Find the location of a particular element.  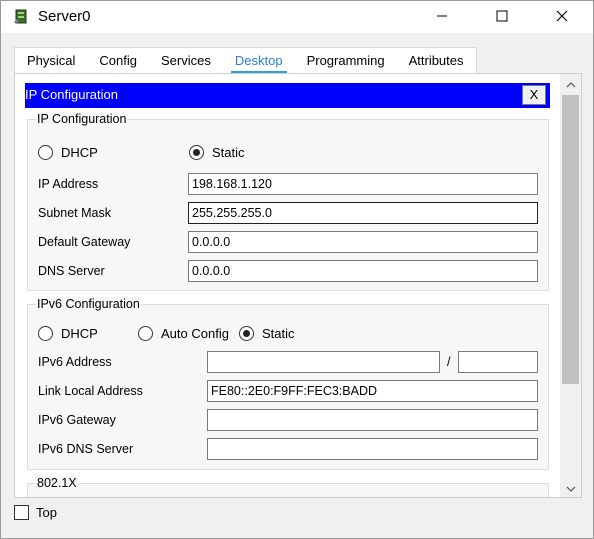

ipv6-gateway-field is located at coordinates (372, 420).